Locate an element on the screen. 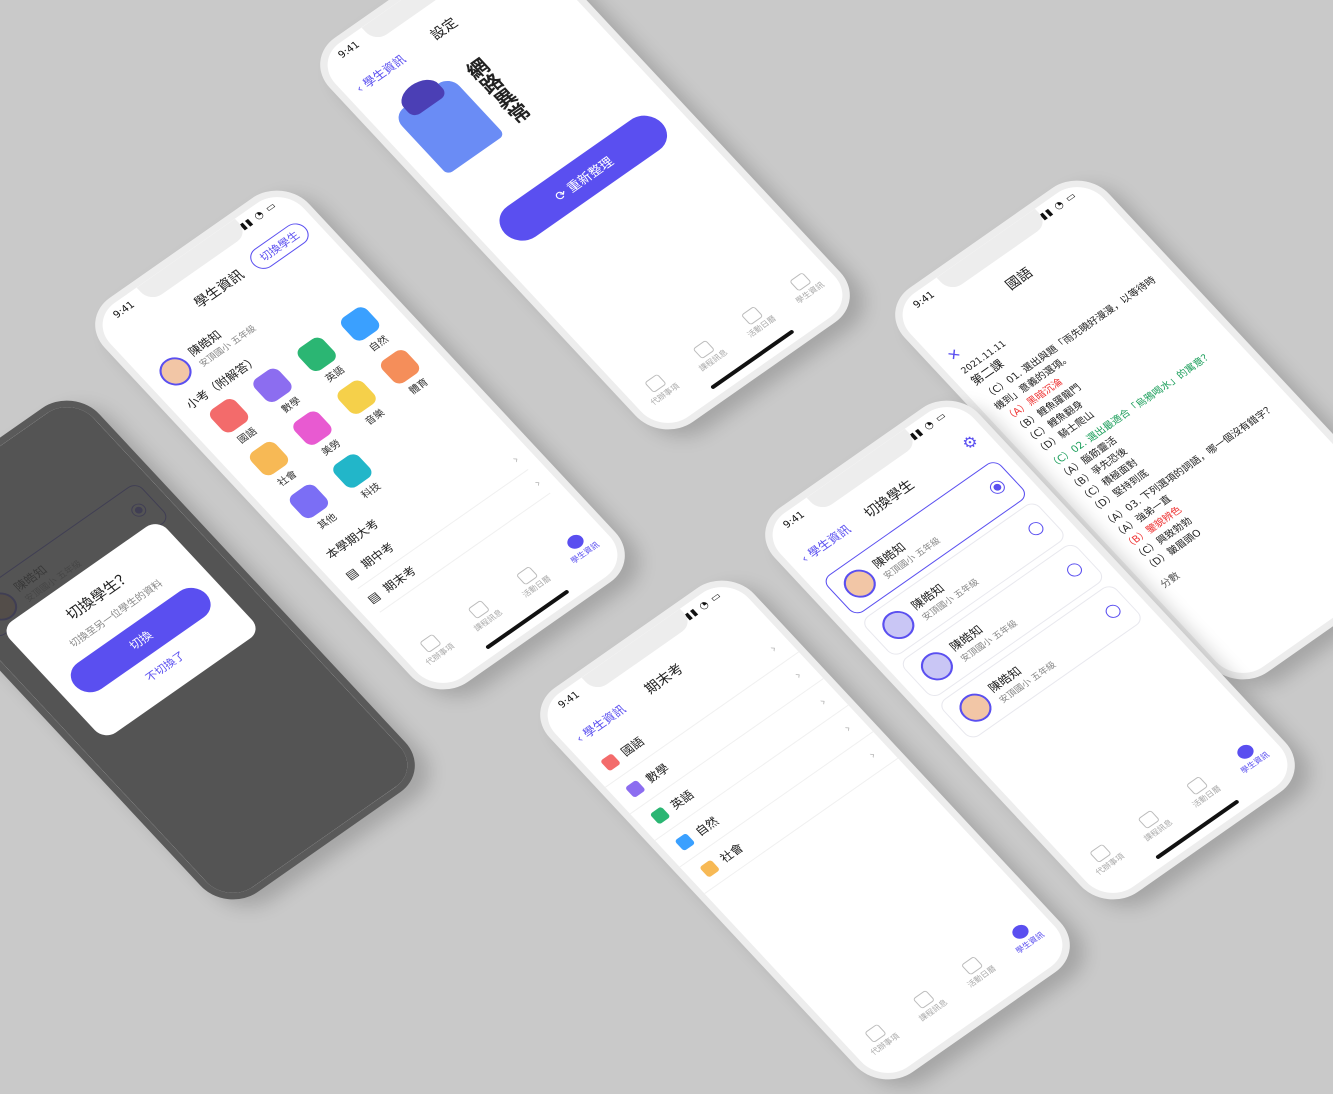  science-icon is located at coordinates (685, 841).